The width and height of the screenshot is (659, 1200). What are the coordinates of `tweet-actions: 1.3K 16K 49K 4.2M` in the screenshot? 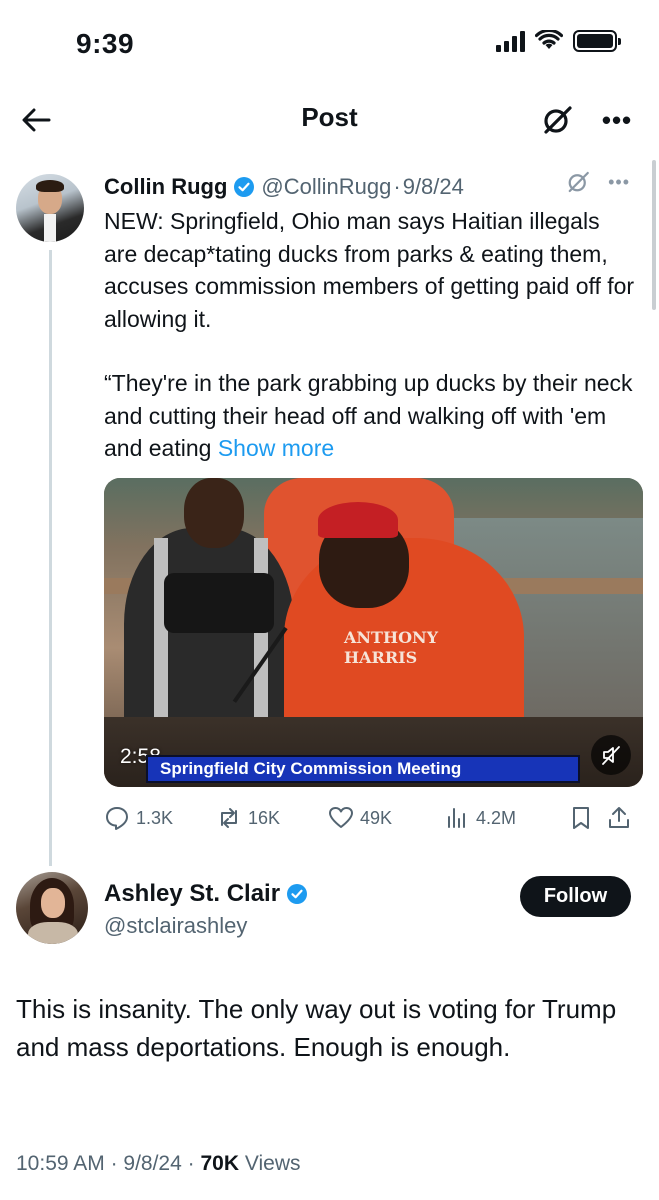 It's located at (374, 818).